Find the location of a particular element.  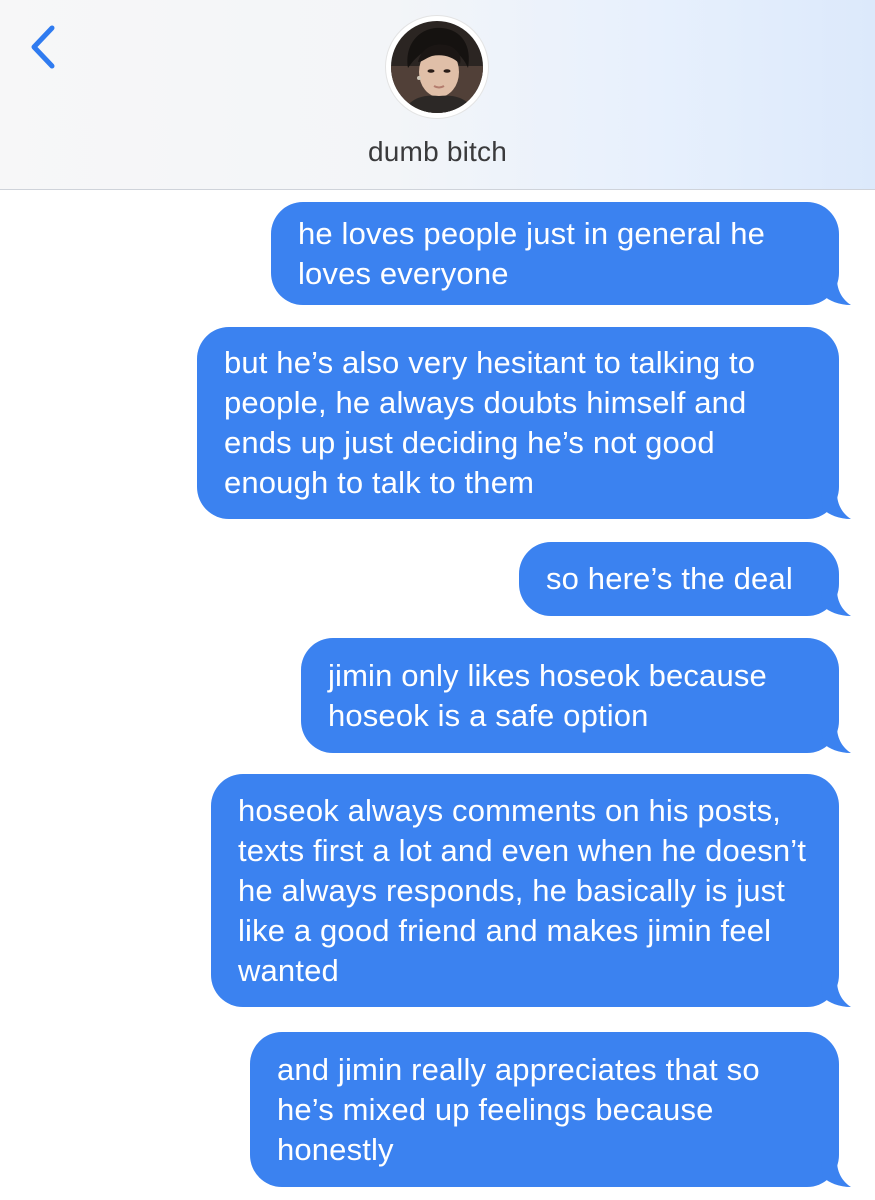

avatar is located at coordinates (437, 67).